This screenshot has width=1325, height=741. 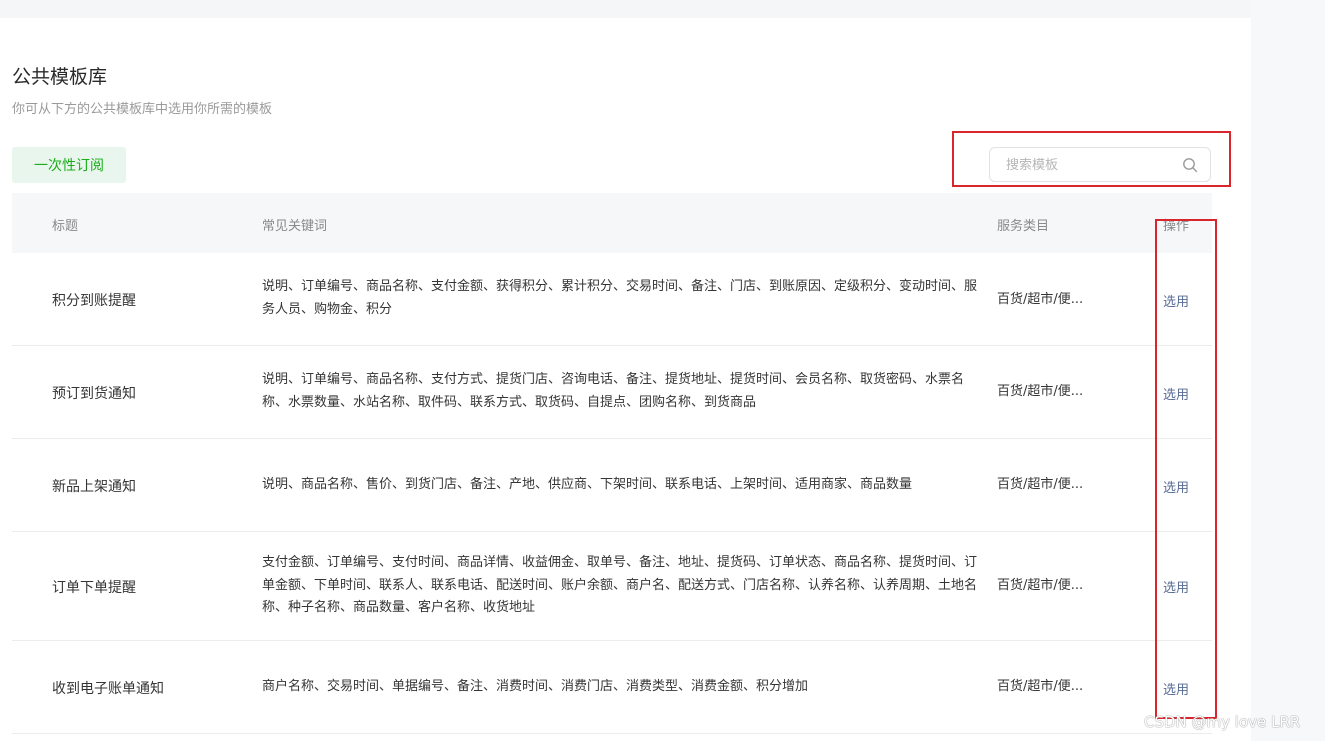 I want to click on page-title: 公共模板库, so click(x=60, y=77).